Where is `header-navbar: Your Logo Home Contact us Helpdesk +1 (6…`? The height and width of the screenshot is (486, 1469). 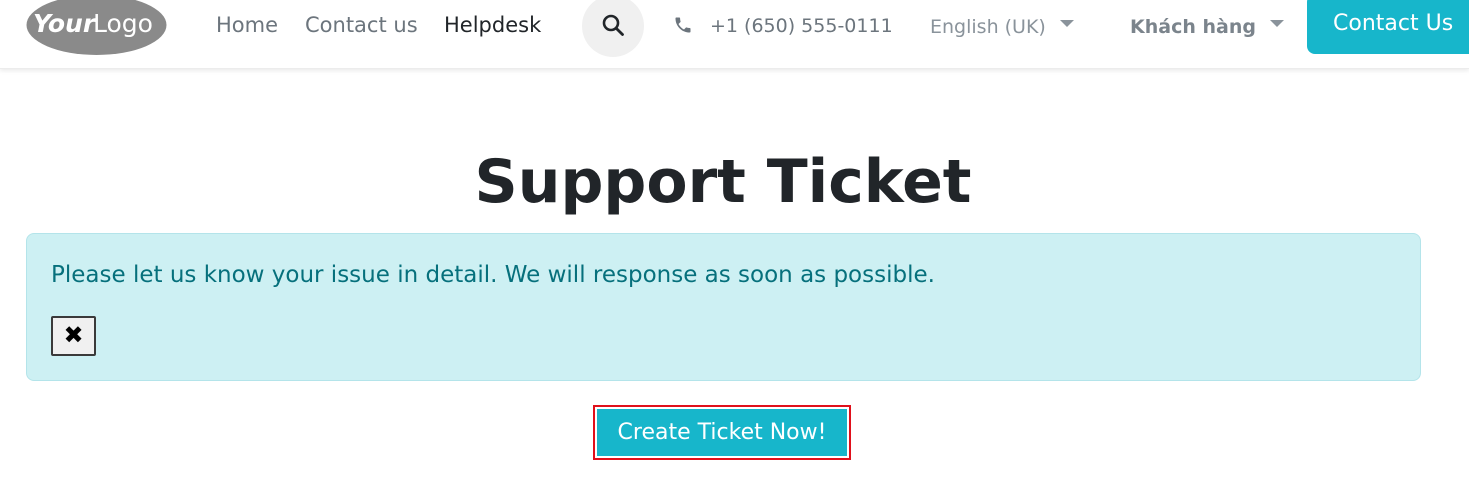
header-navbar: Your Logo Home Contact us Helpdesk +1 (6… is located at coordinates (734, 34).